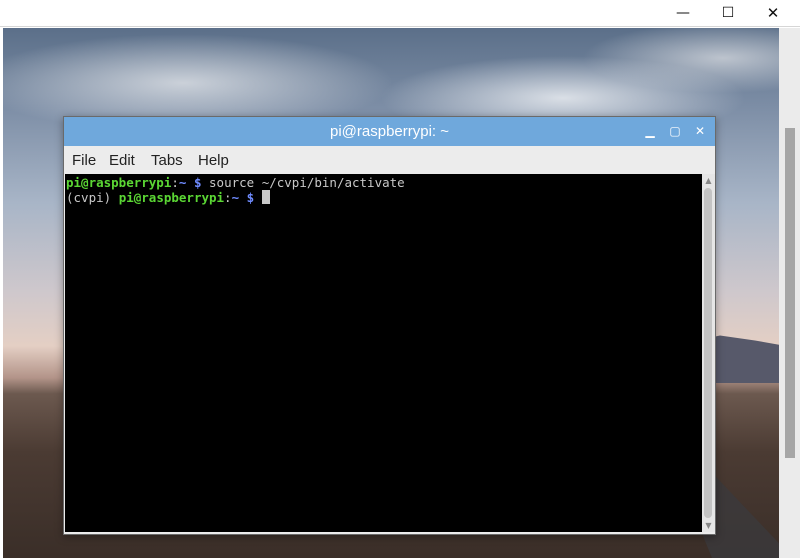 This screenshot has height=558, width=800. Describe the element at coordinates (307, 182) in the screenshot. I see `command-text: source ~/cvpi/bin/activate` at that location.